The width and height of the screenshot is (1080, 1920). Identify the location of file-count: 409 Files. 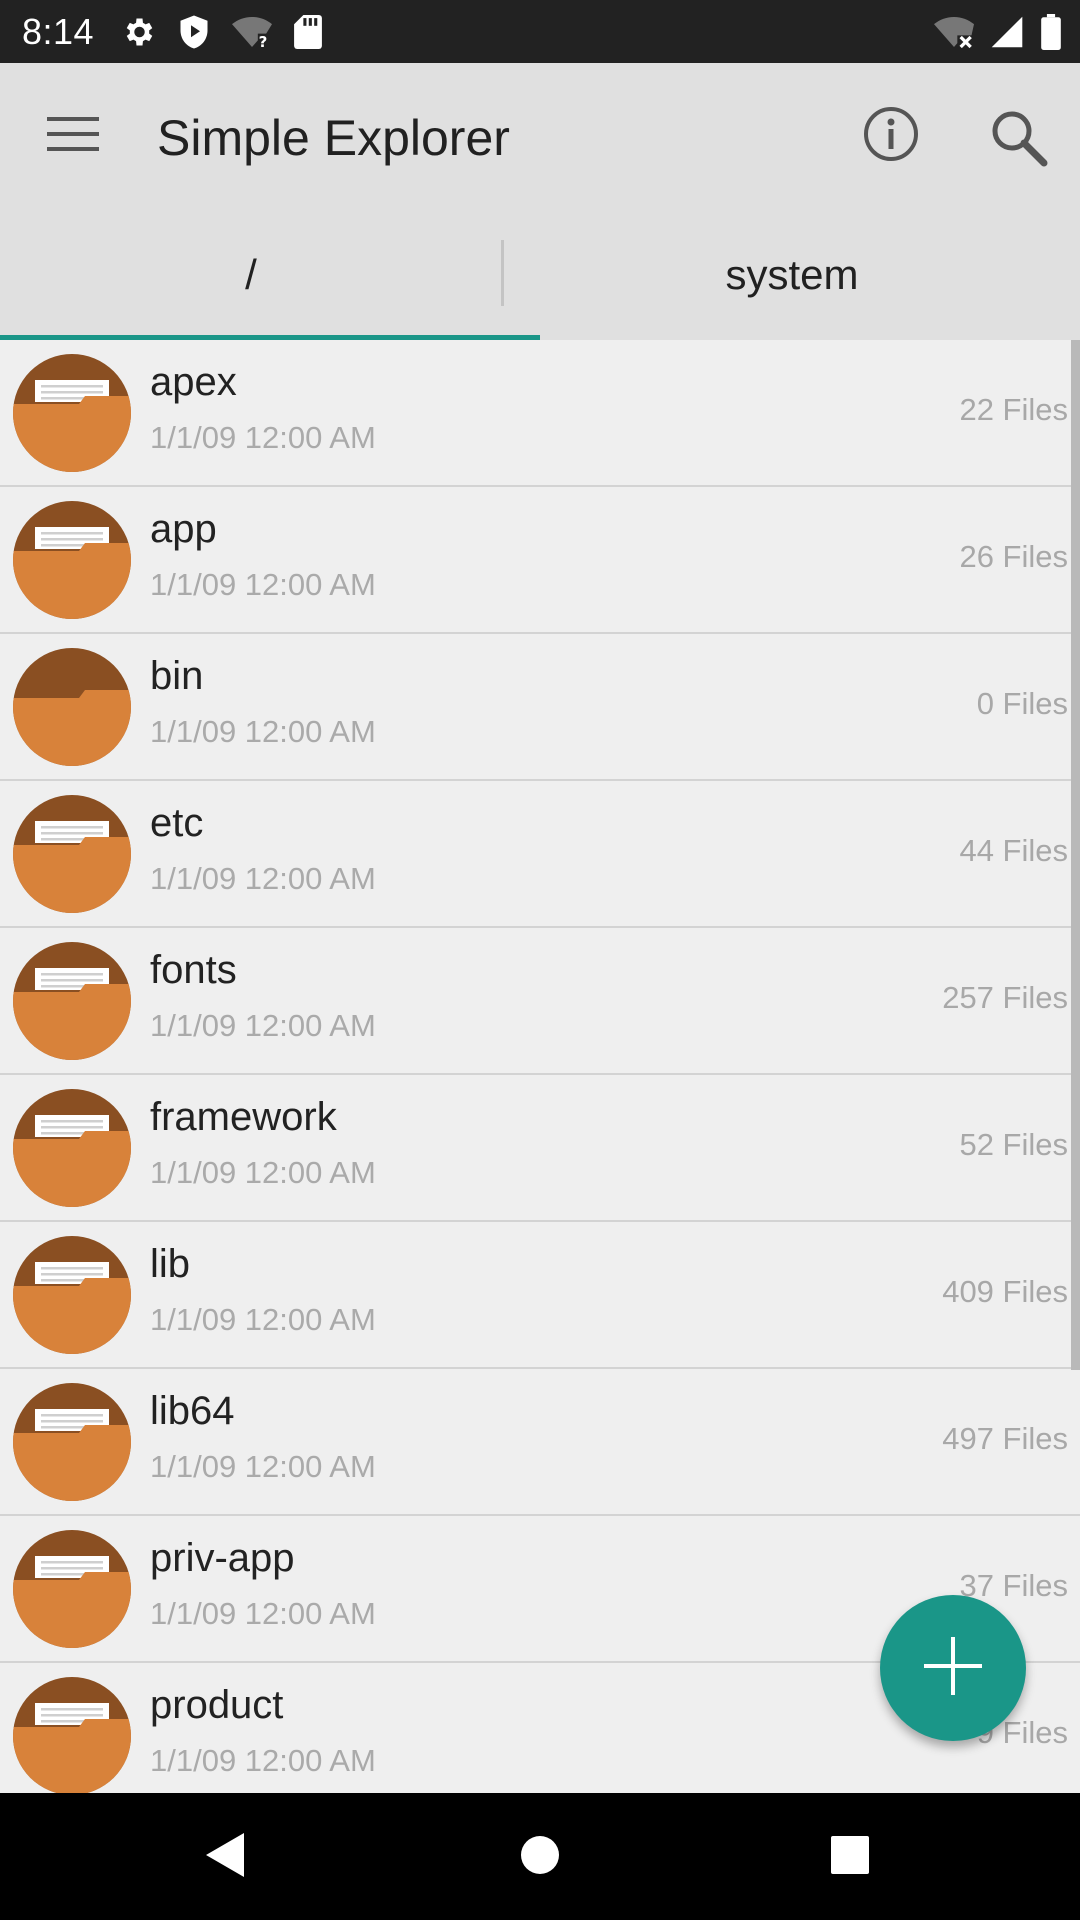
(1005, 1291).